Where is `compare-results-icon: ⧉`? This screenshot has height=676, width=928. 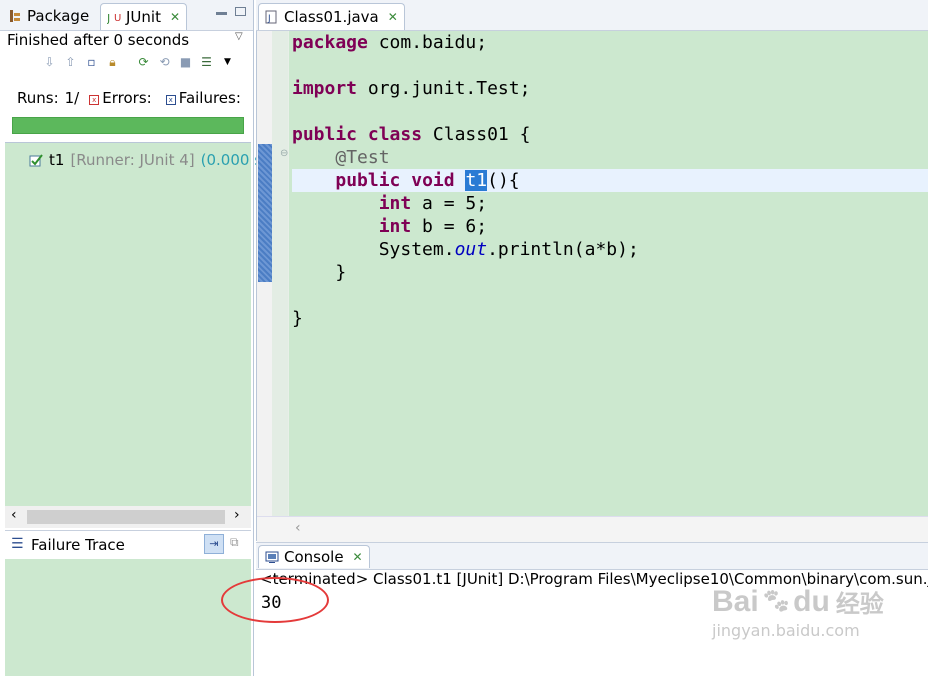 compare-results-icon: ⧉ is located at coordinates (234, 542).